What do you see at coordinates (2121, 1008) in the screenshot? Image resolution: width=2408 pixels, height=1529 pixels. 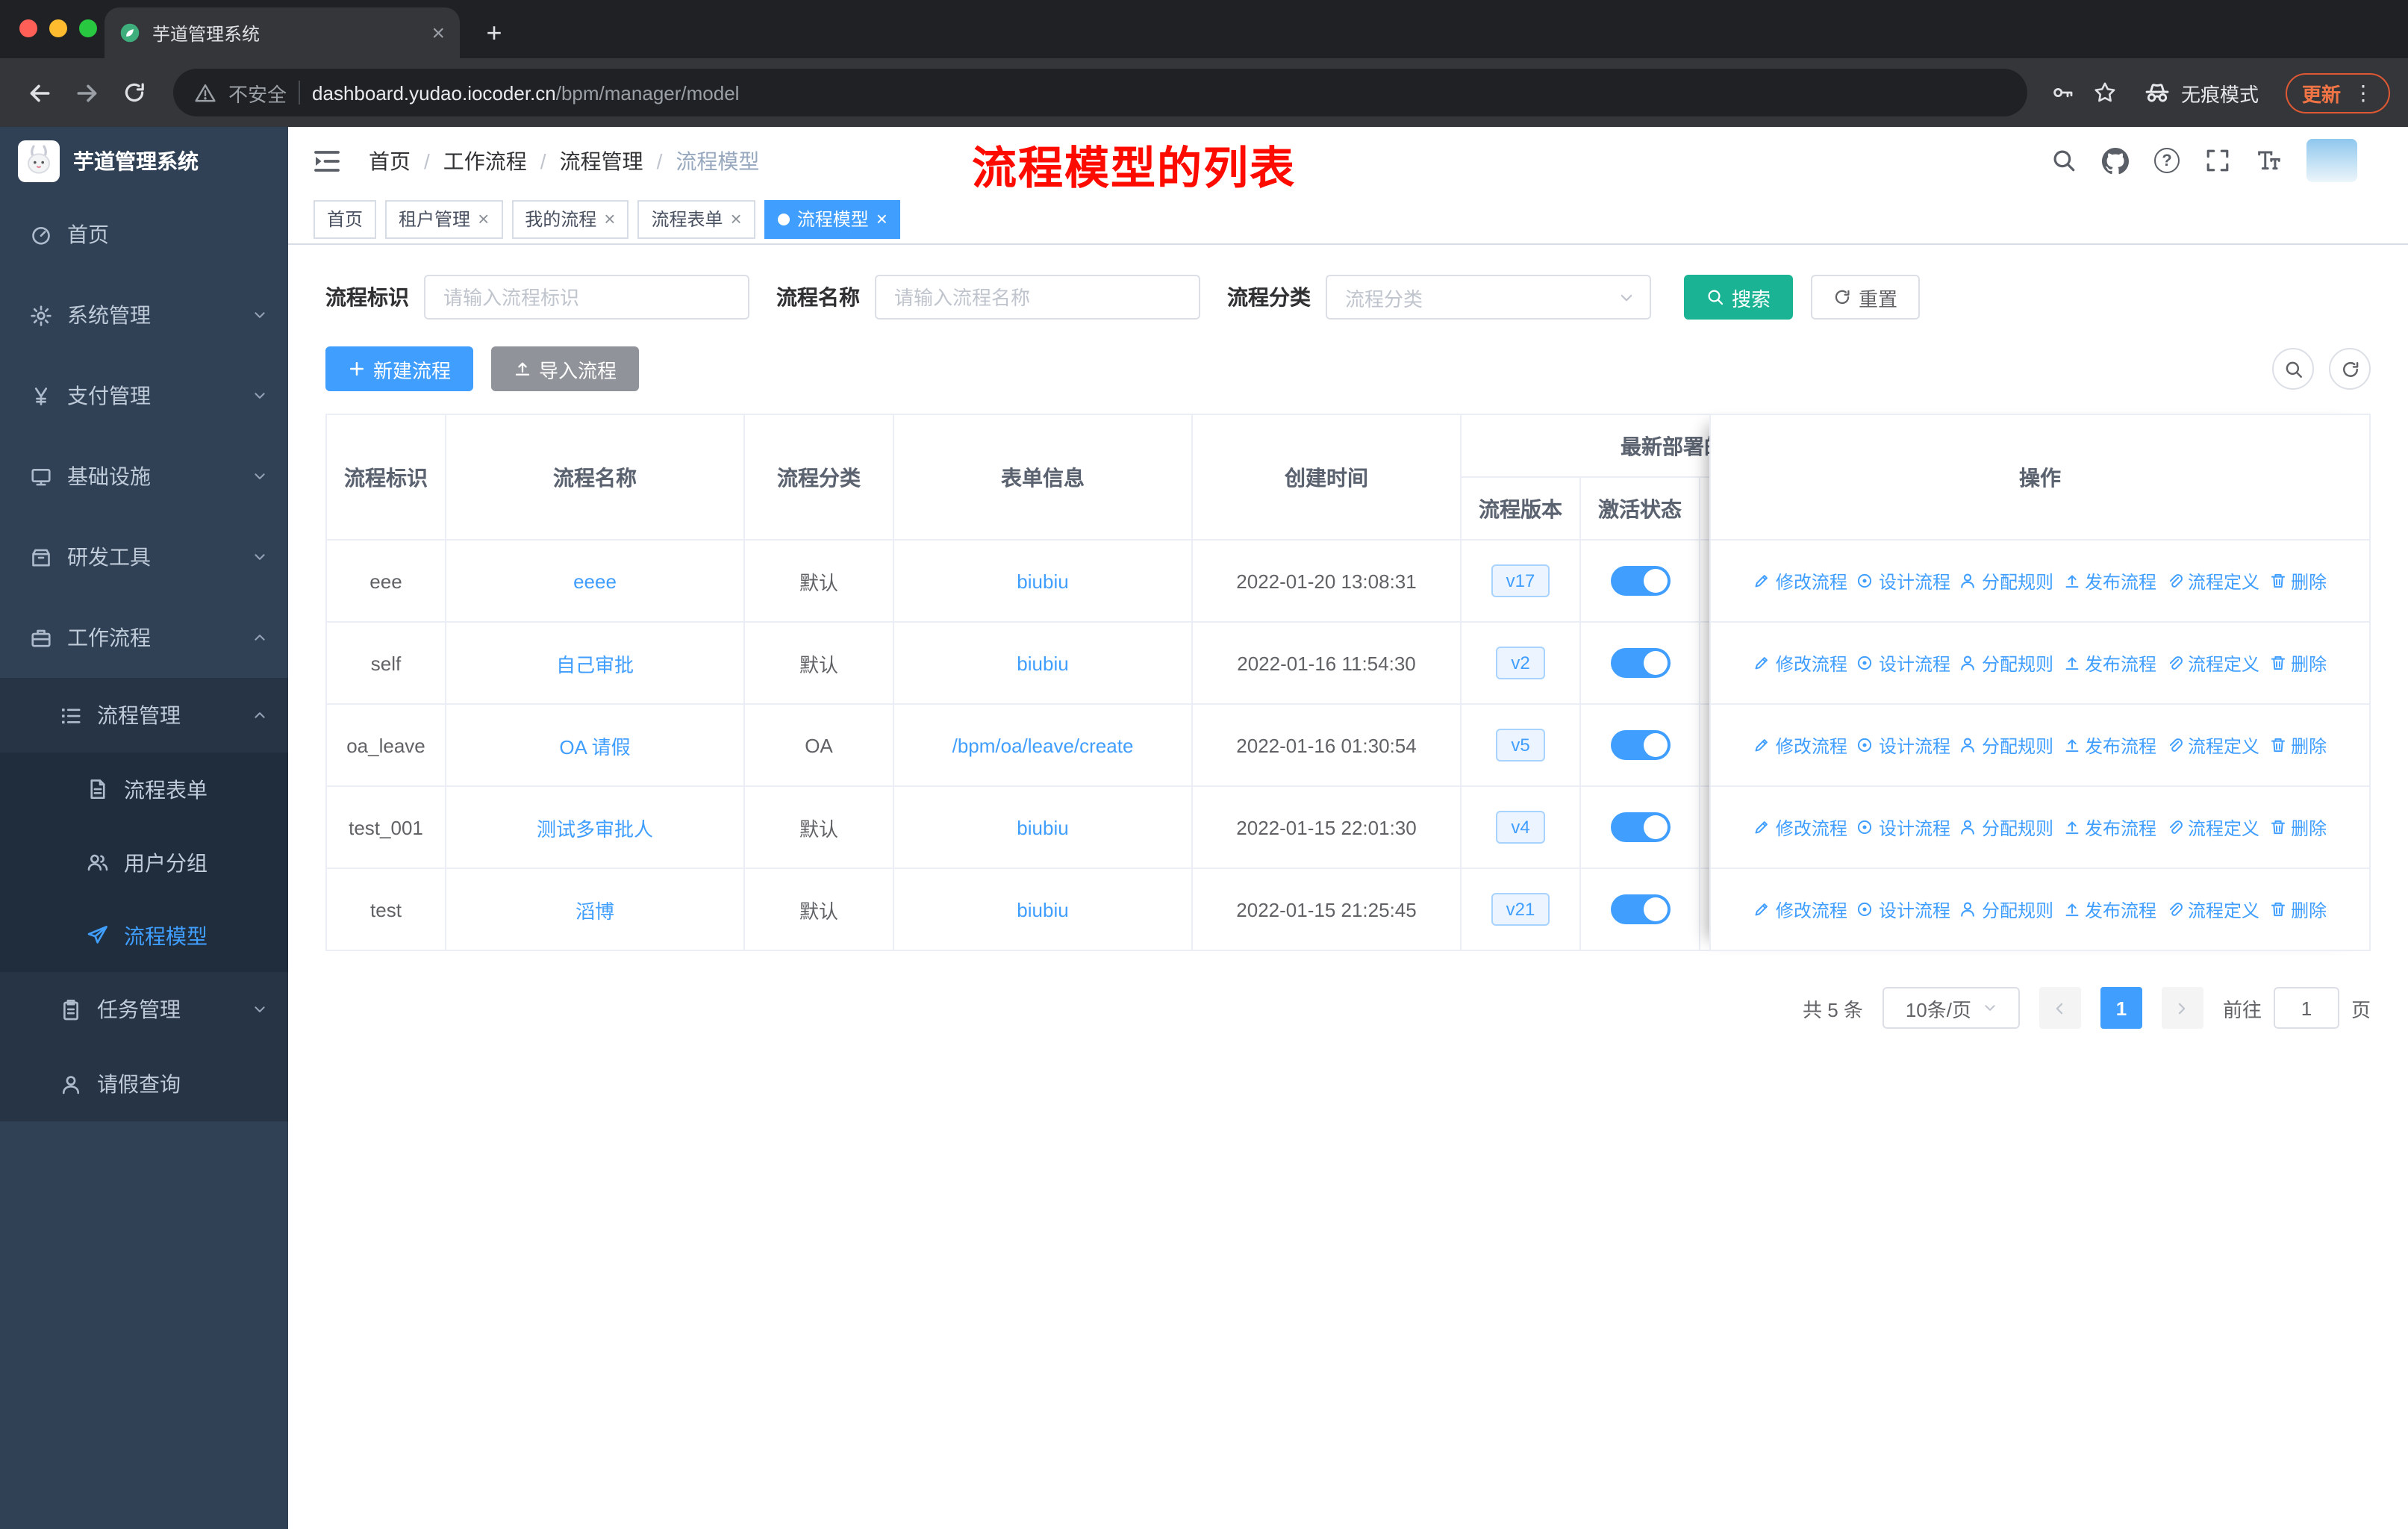 I see `current-page-button: 1` at bounding box center [2121, 1008].